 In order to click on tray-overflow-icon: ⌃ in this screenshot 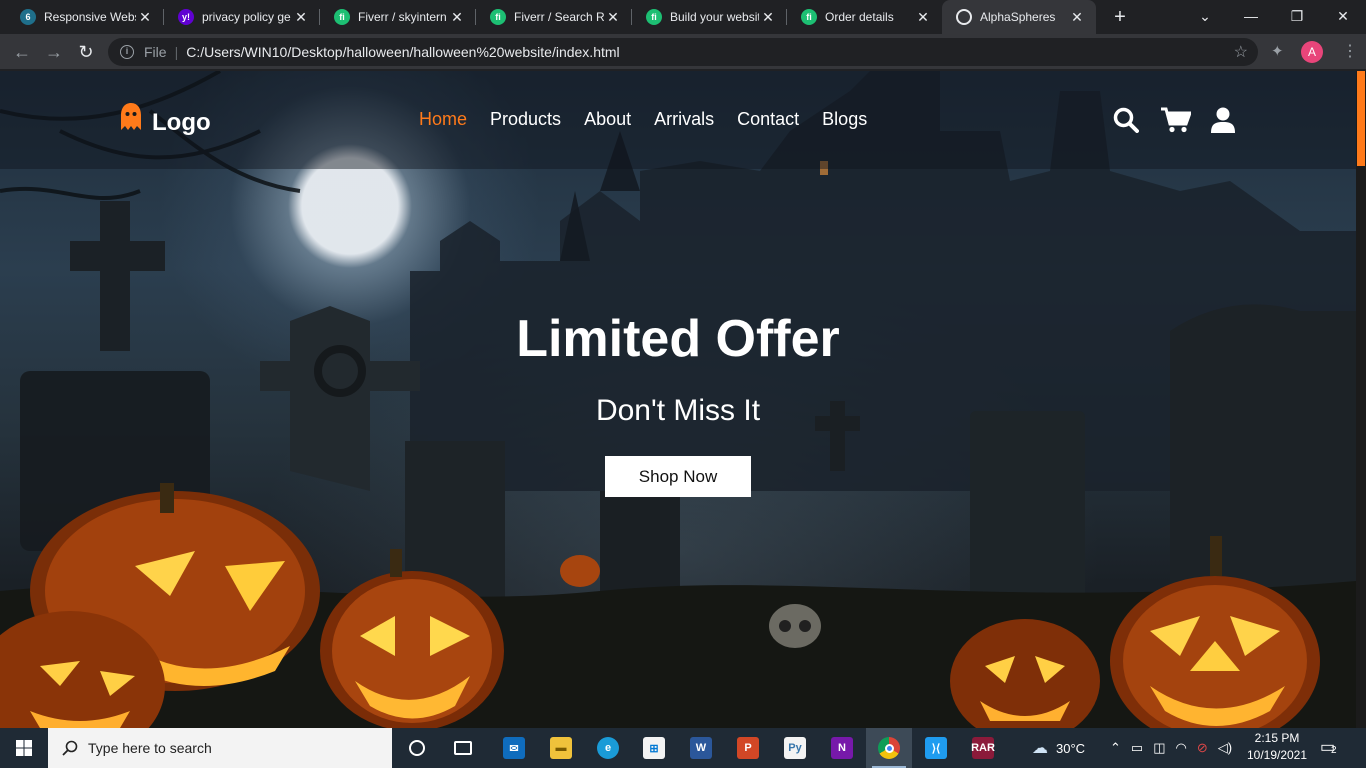, I will do `click(1115, 748)`.